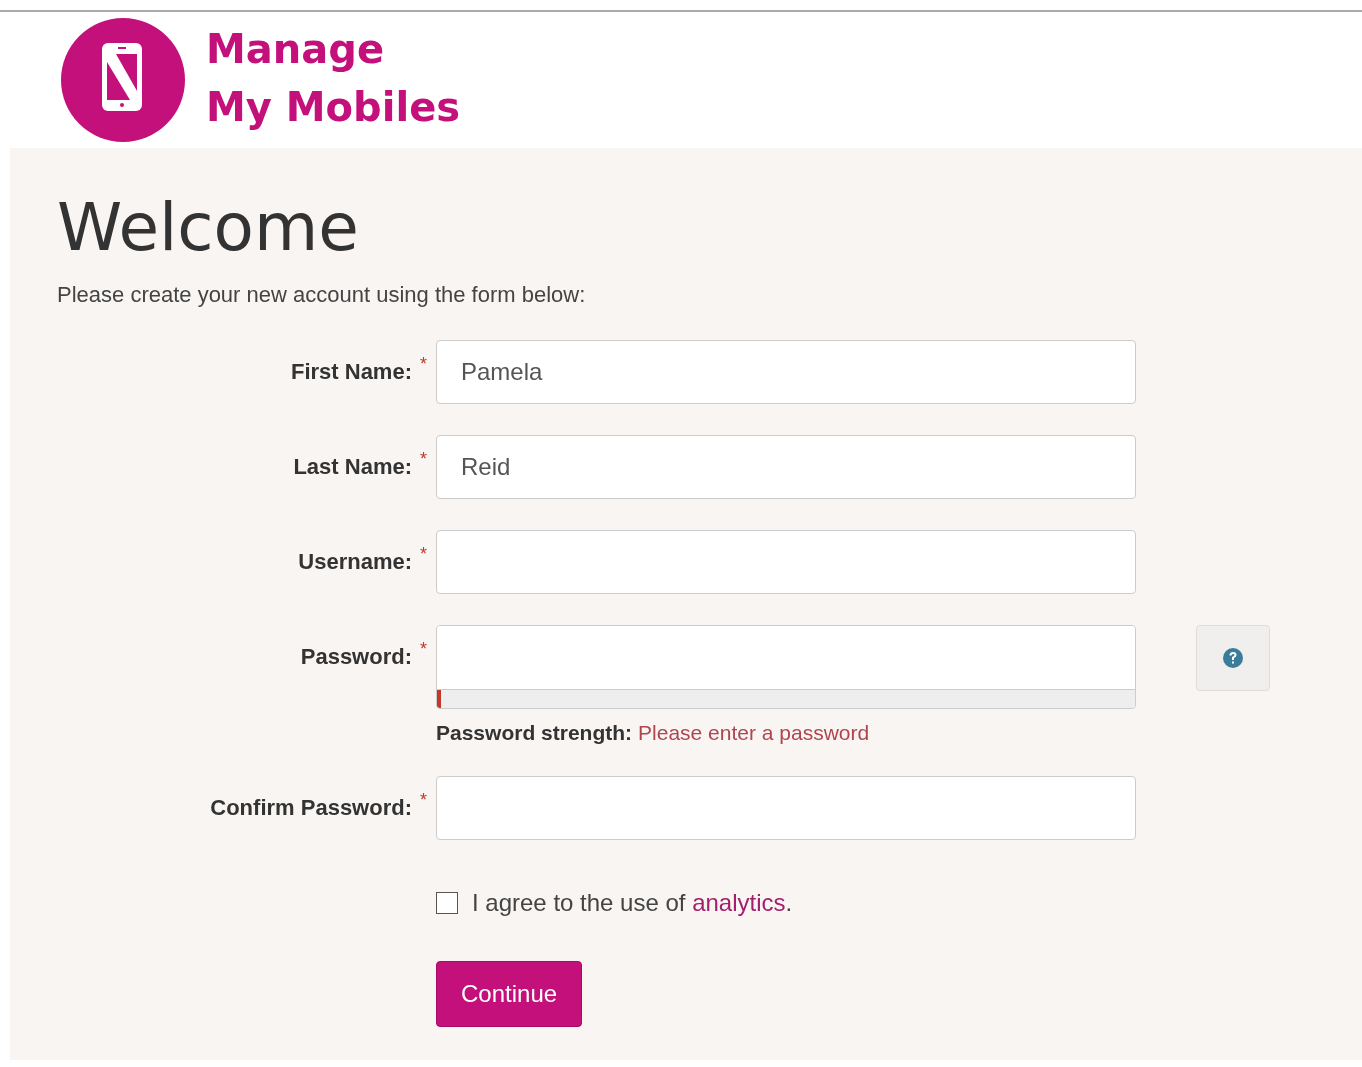  Describe the element at coordinates (534, 732) in the screenshot. I see `strength-label: Password strength:` at that location.